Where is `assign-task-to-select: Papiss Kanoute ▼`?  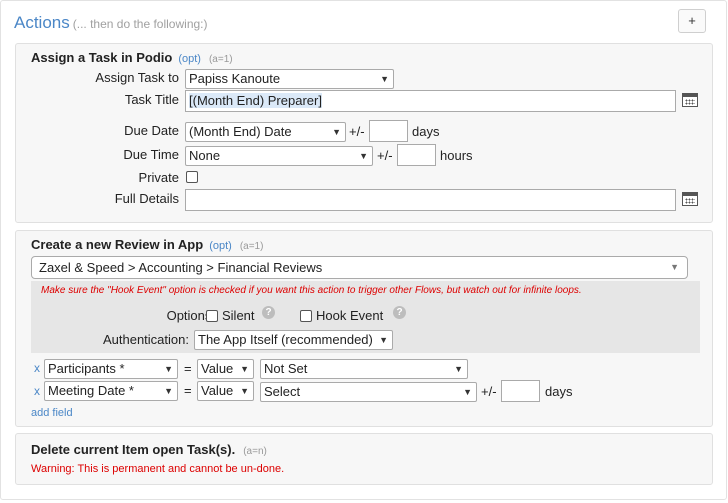 assign-task-to-select: Papiss Kanoute ▼ is located at coordinates (289, 79).